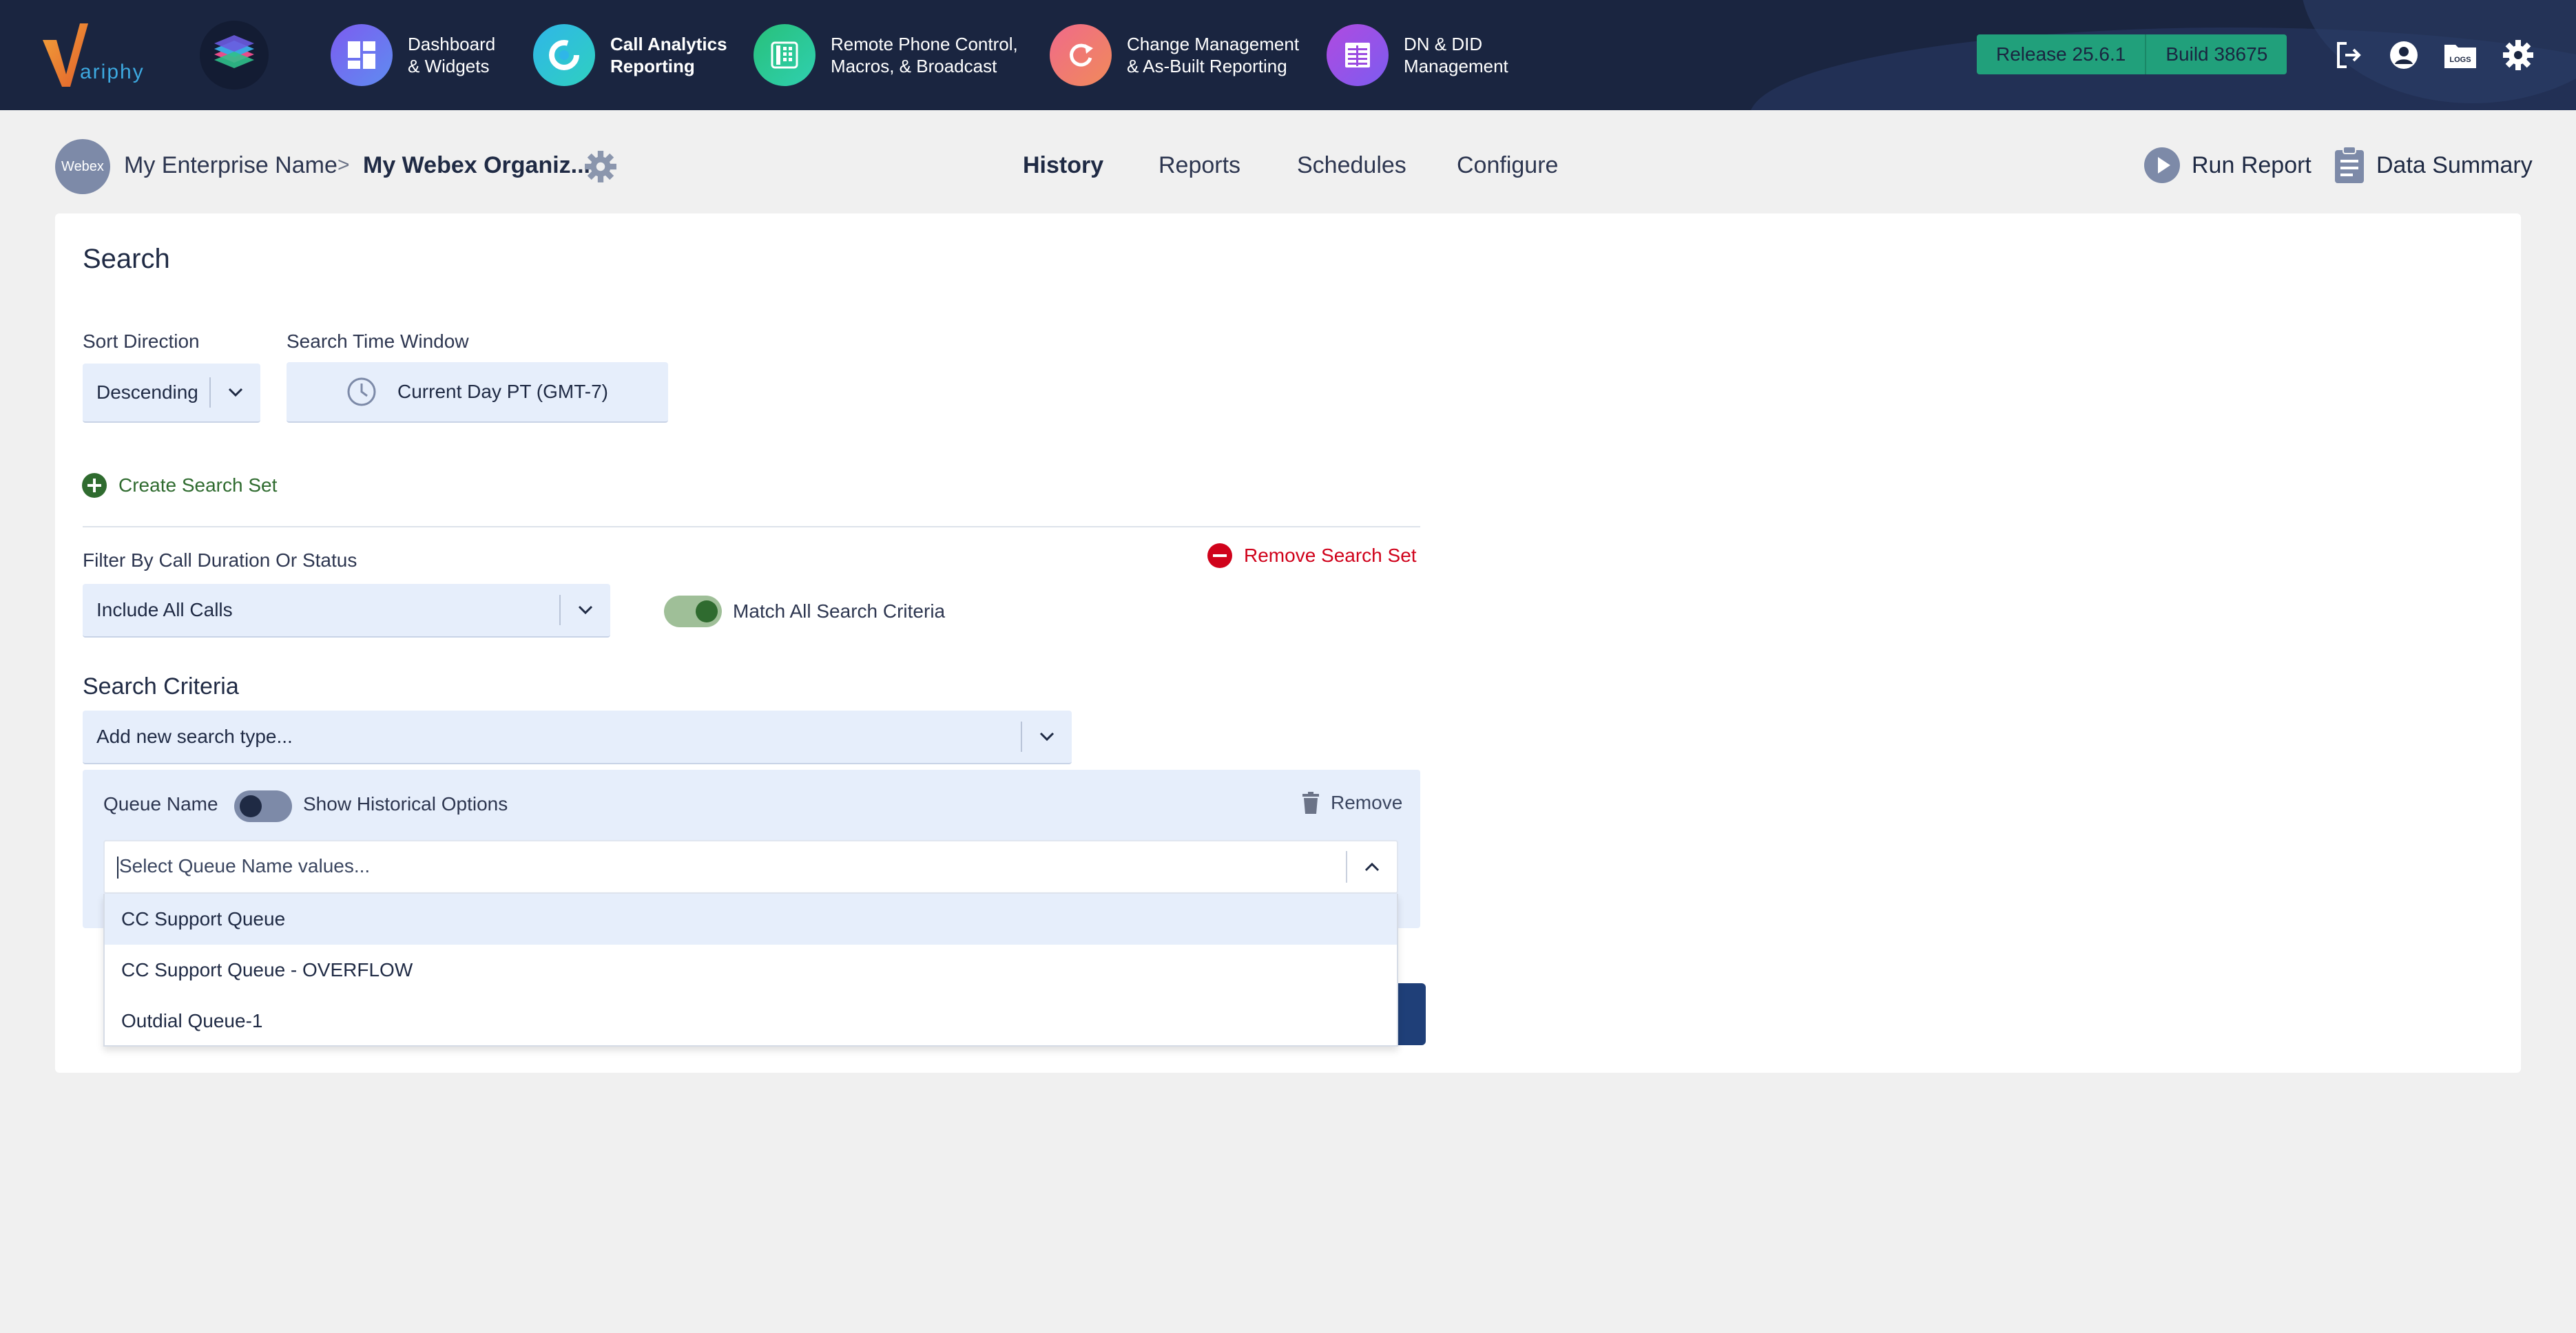 The height and width of the screenshot is (1333, 2576). I want to click on nav-dashboard-widgets: Dashboard & Widgets, so click(413, 55).